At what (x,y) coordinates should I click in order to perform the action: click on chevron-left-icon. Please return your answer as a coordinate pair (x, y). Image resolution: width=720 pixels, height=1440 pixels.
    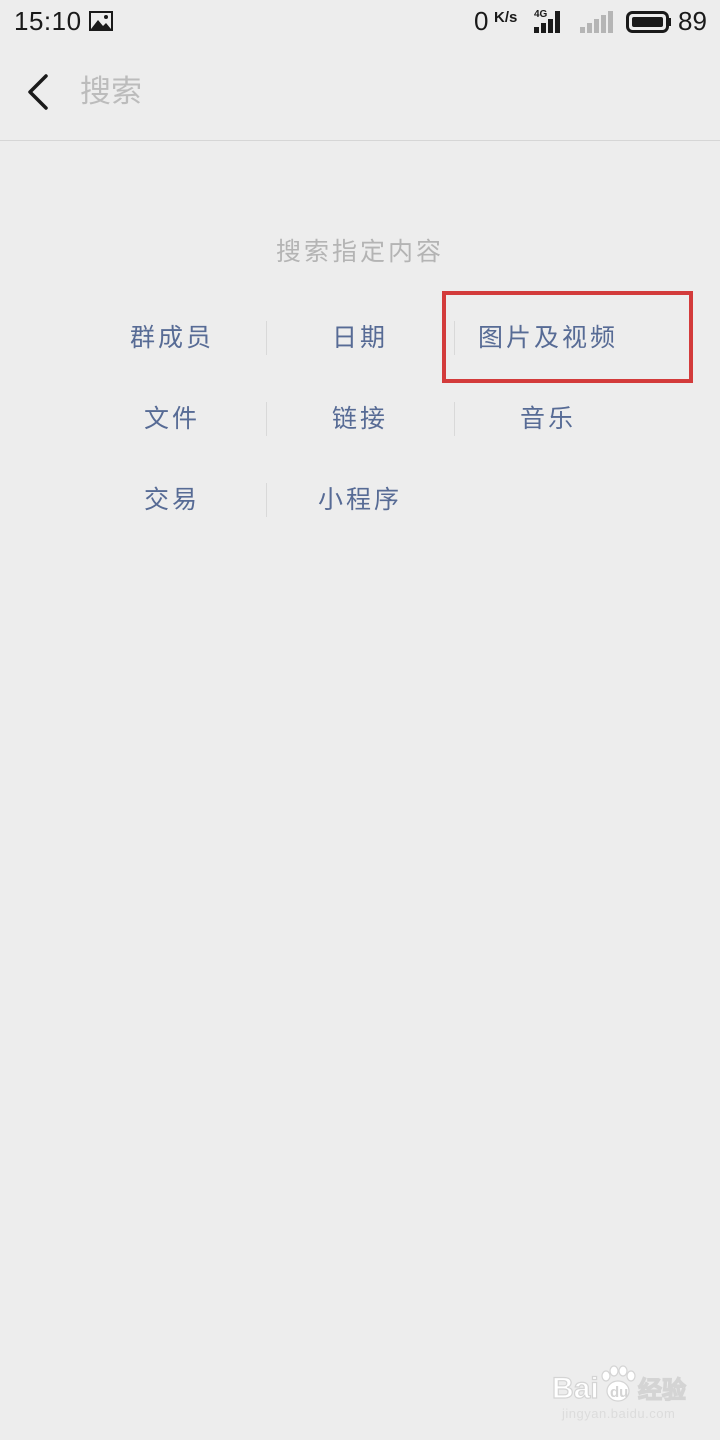
    Looking at the image, I should click on (38, 92).